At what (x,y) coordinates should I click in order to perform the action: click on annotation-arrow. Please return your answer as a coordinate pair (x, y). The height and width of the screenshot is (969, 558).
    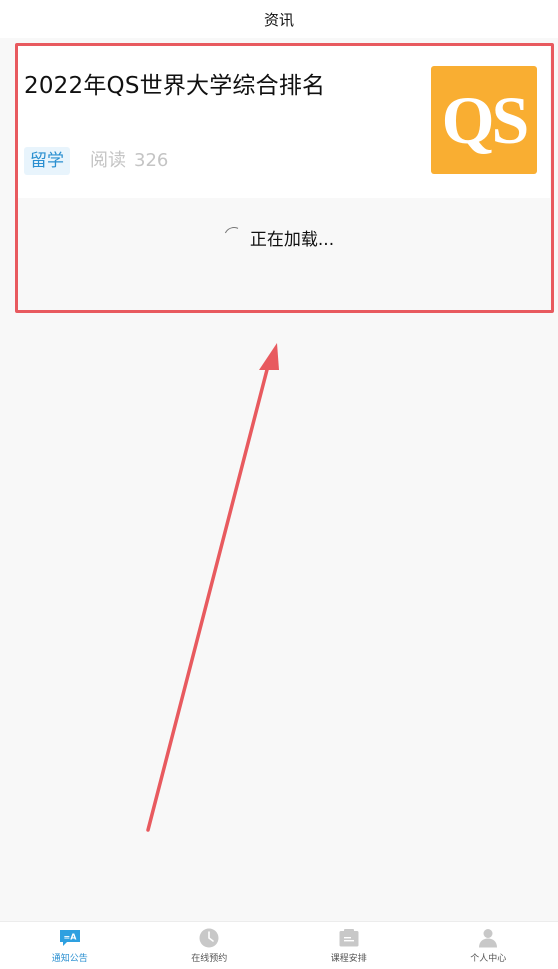
    Looking at the image, I should click on (212, 587).